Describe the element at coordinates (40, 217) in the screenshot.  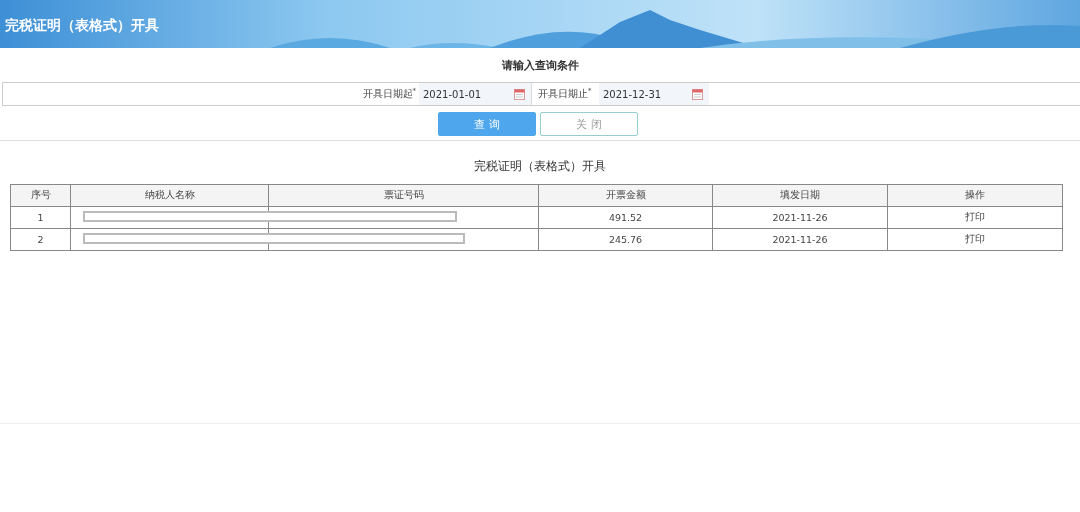
I see `table-cell: 1` at that location.